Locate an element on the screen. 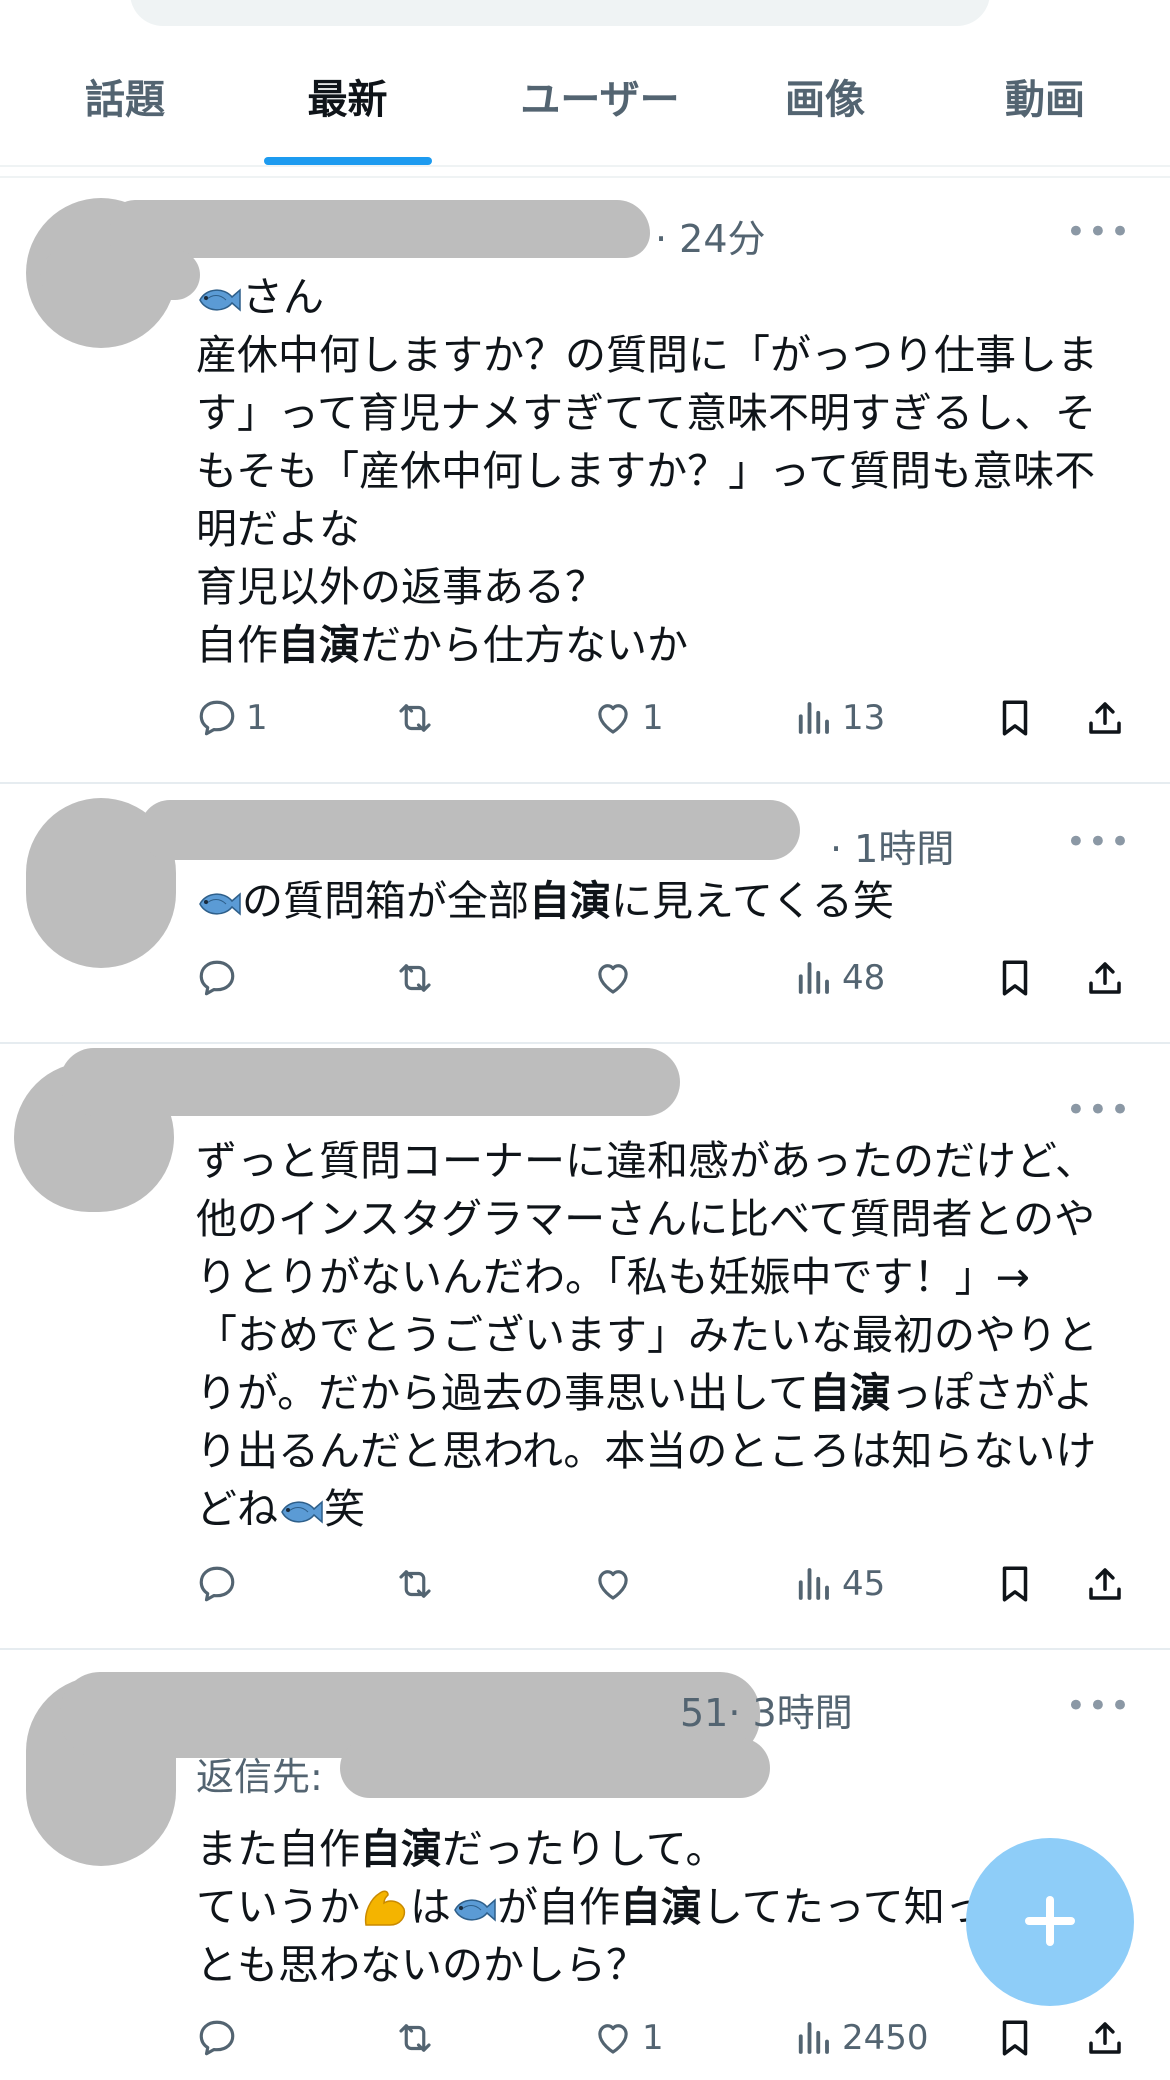  tweet-text-line: す」って育児ナメすぎてて意味不明すぎるし、そ is located at coordinates (646, 413).